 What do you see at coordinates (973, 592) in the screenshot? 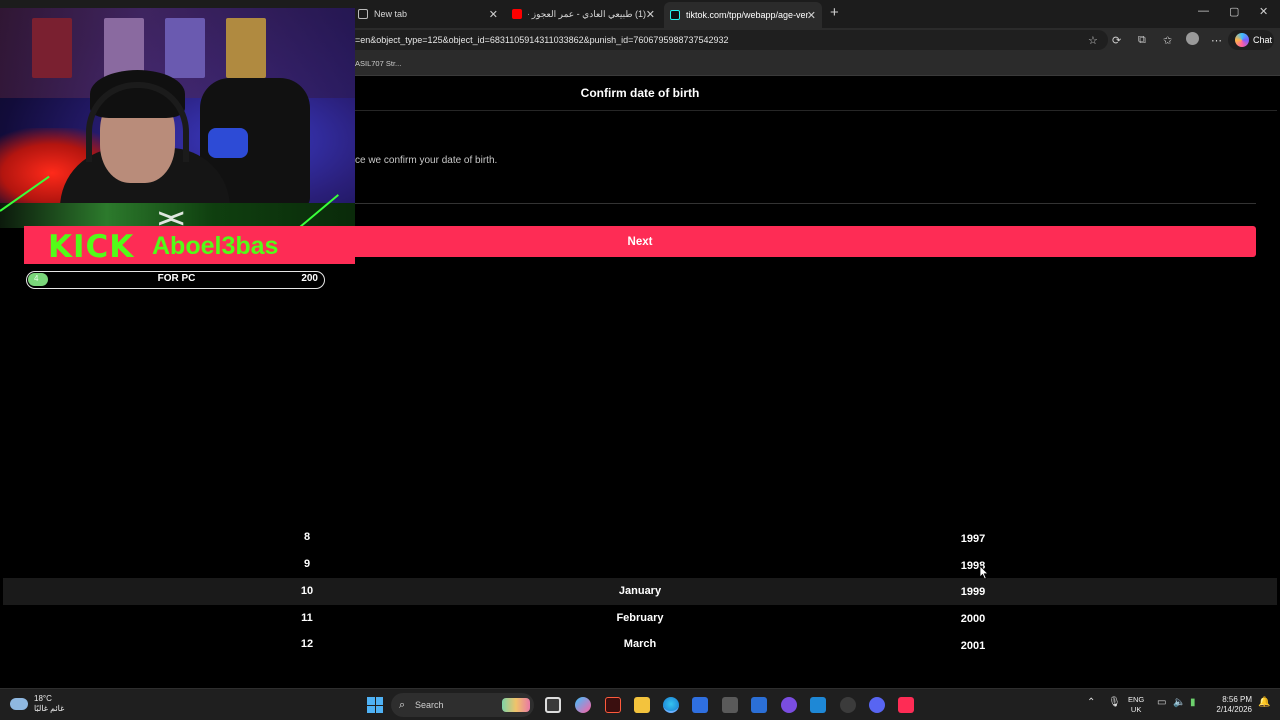
I see `year-option-selected: 1999` at bounding box center [973, 592].